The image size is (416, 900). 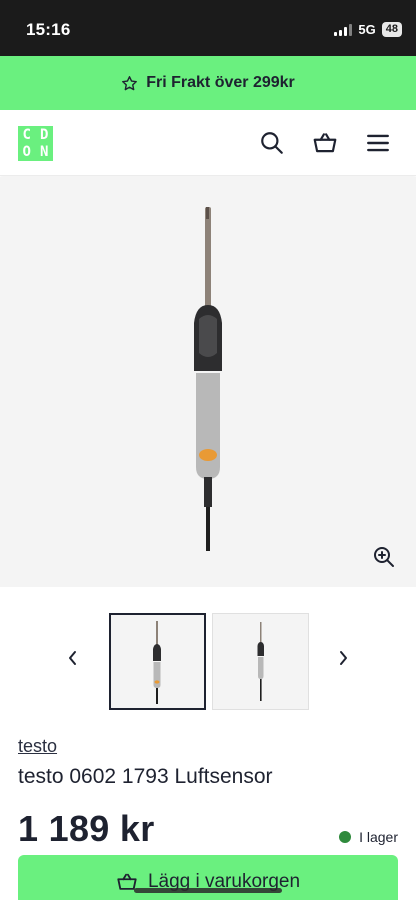 What do you see at coordinates (384, 557) in the screenshot?
I see `zoom-in-icon` at bounding box center [384, 557].